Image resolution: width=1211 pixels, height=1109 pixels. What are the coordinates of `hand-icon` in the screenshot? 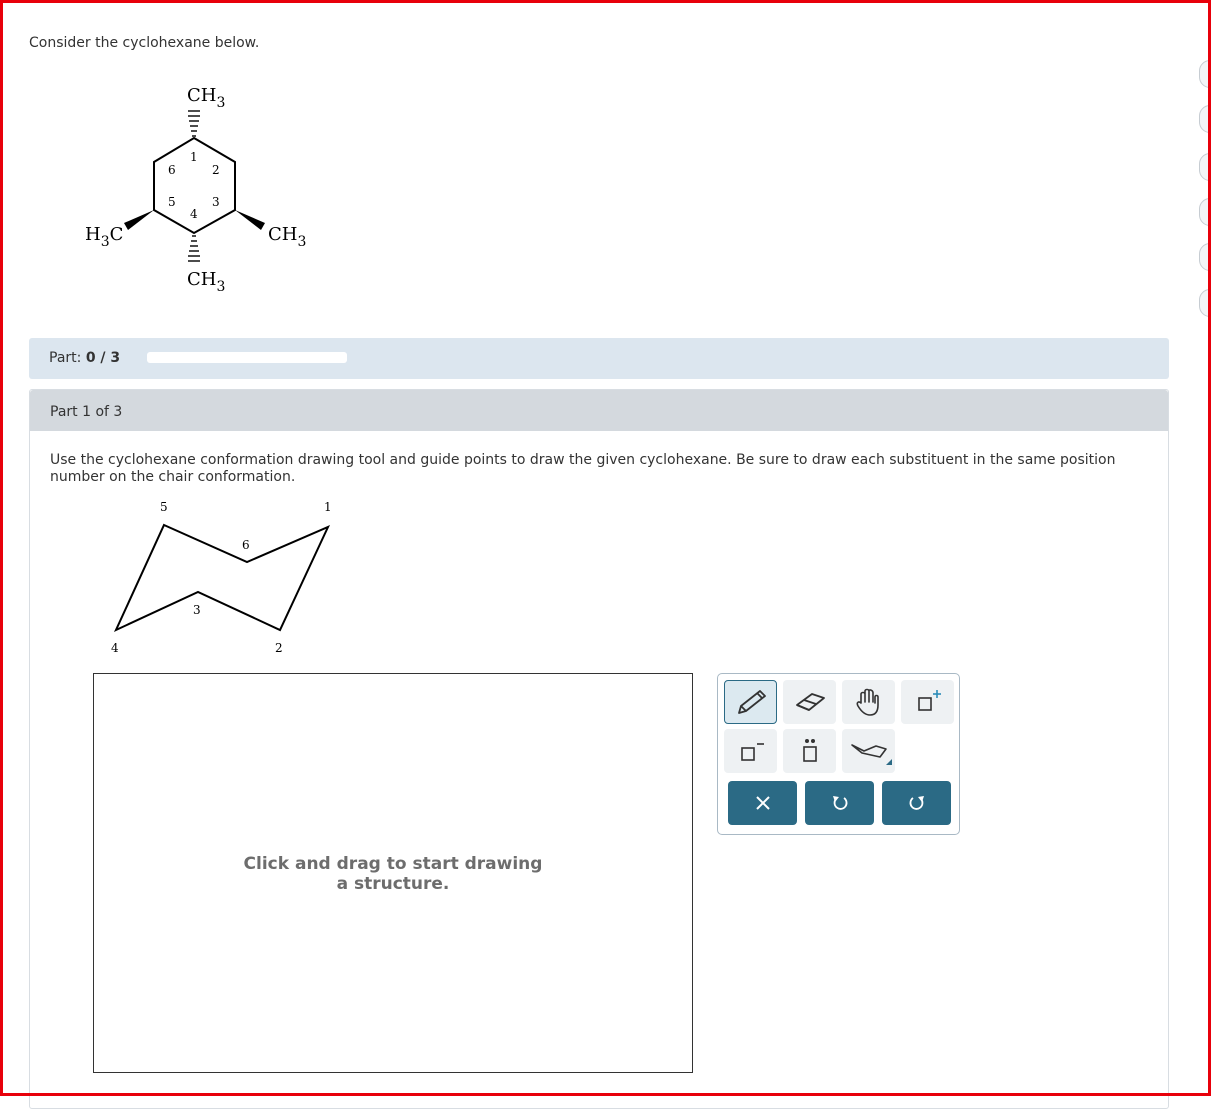 It's located at (867, 702).